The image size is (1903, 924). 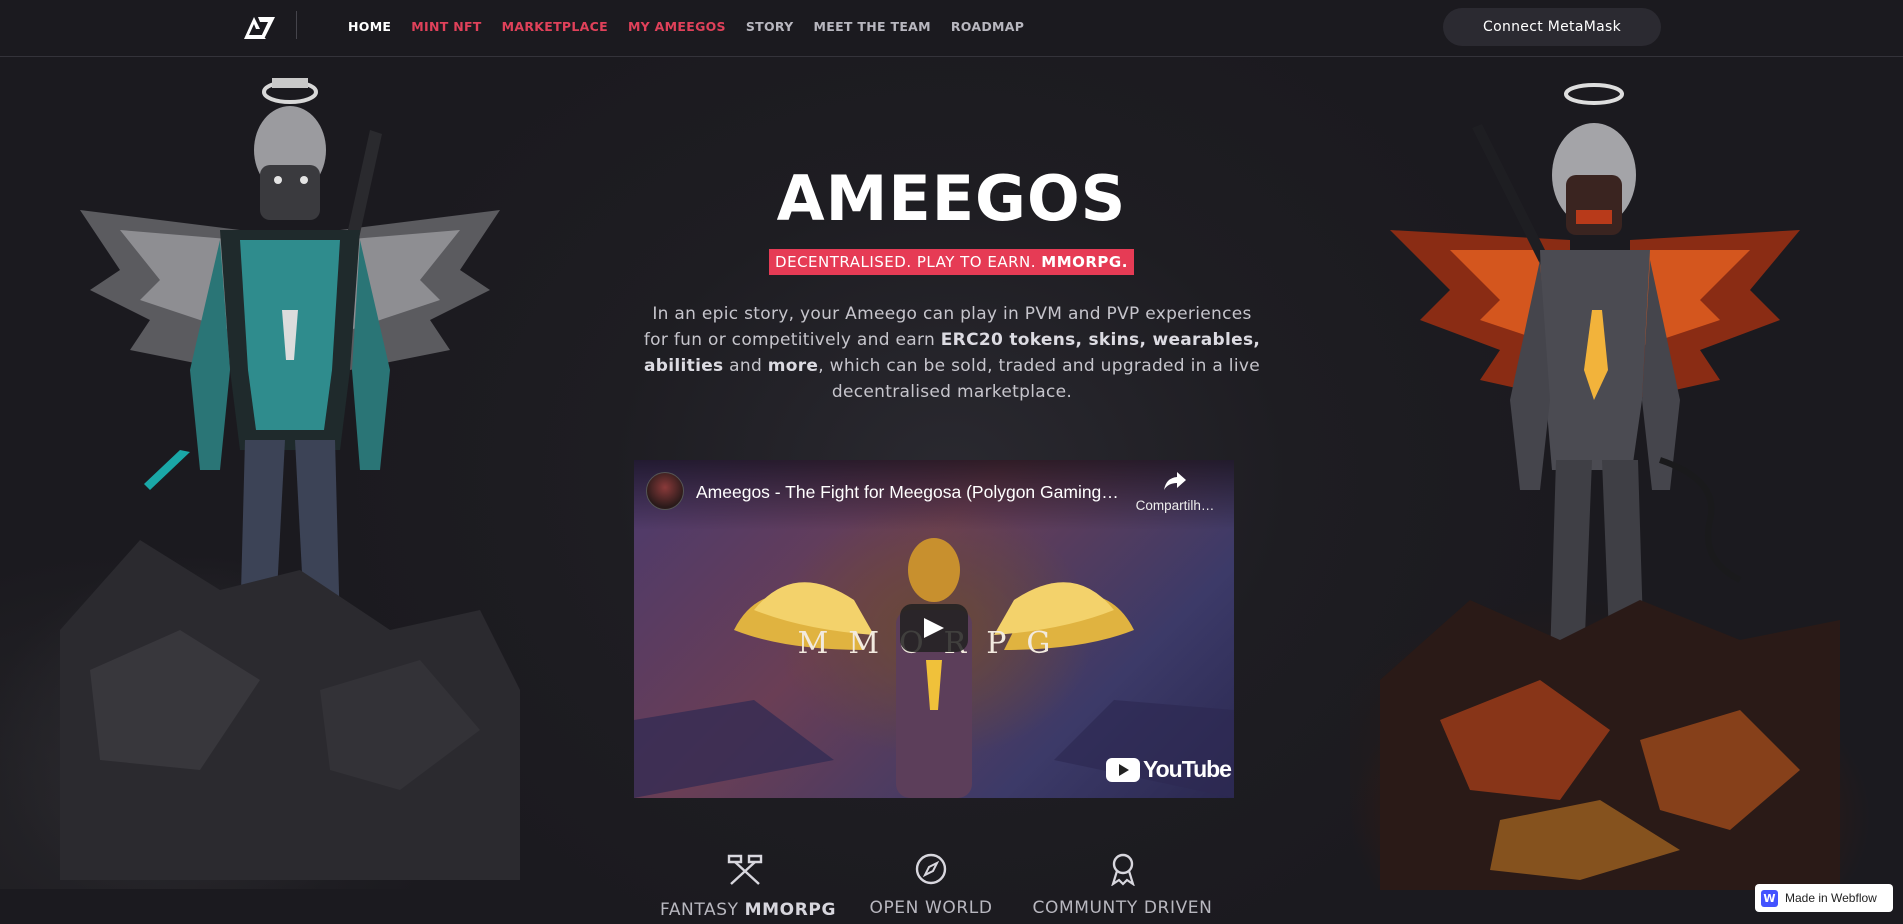 I want to click on feature-open-world: OPEN WORLD, so click(x=931, y=885).